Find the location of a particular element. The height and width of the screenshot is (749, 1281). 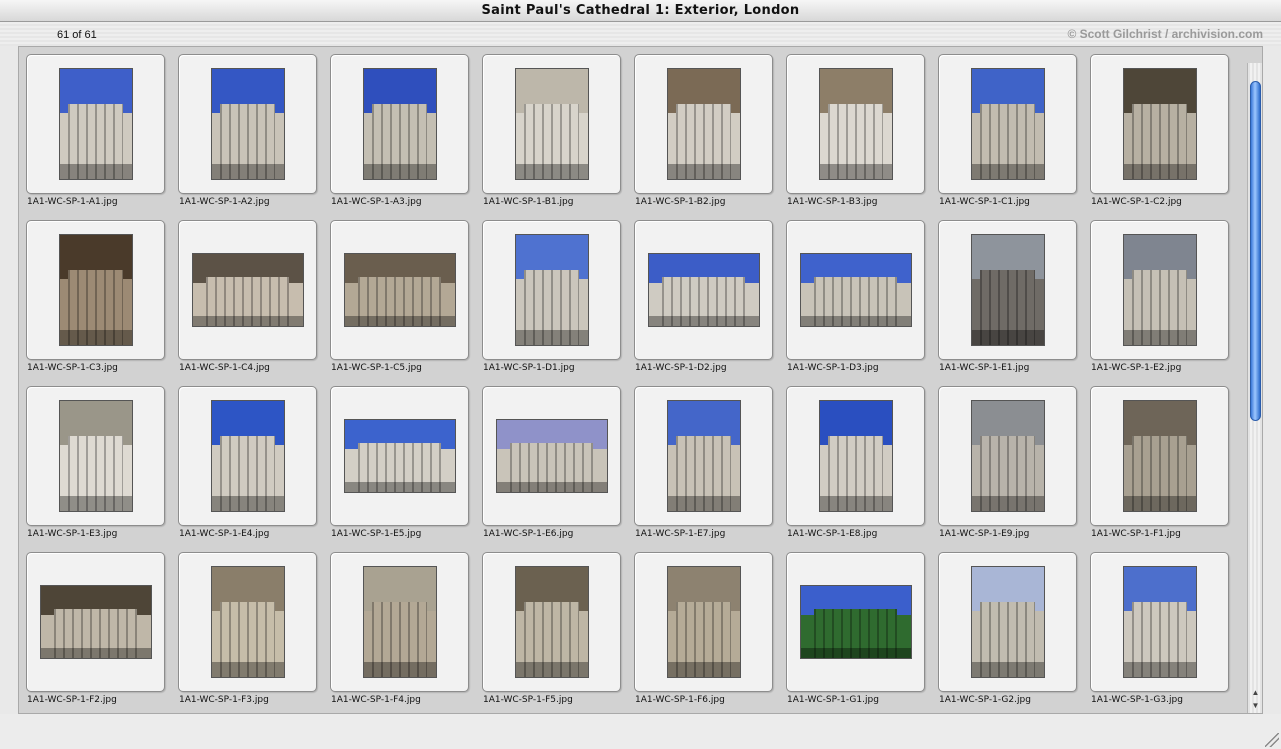

thumbnail-item: 1A1-WC-SP-1-D3.jpg is located at coordinates (861, 303).